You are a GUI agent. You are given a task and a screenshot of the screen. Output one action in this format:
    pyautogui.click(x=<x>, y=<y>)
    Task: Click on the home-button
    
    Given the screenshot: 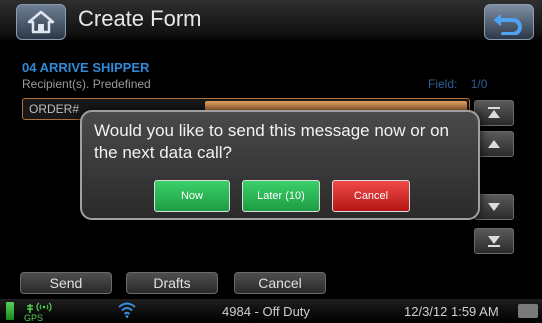 What is the action you would take?
    pyautogui.click(x=41, y=22)
    